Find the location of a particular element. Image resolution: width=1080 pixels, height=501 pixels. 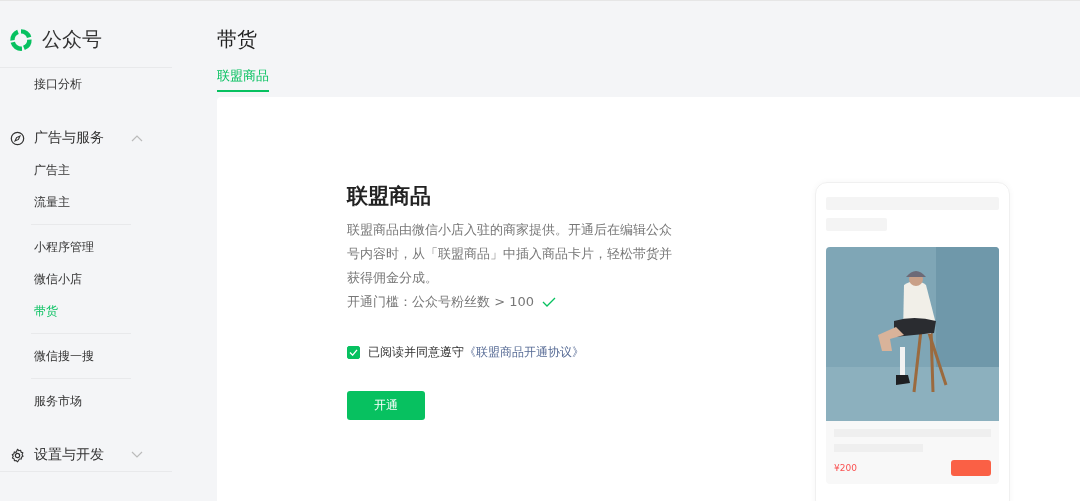

chevron-down-icon is located at coordinates (137, 455).